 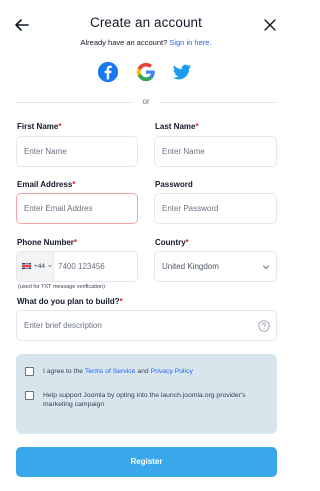 I want to click on email-field: Enter Email Addres, so click(x=77, y=208).